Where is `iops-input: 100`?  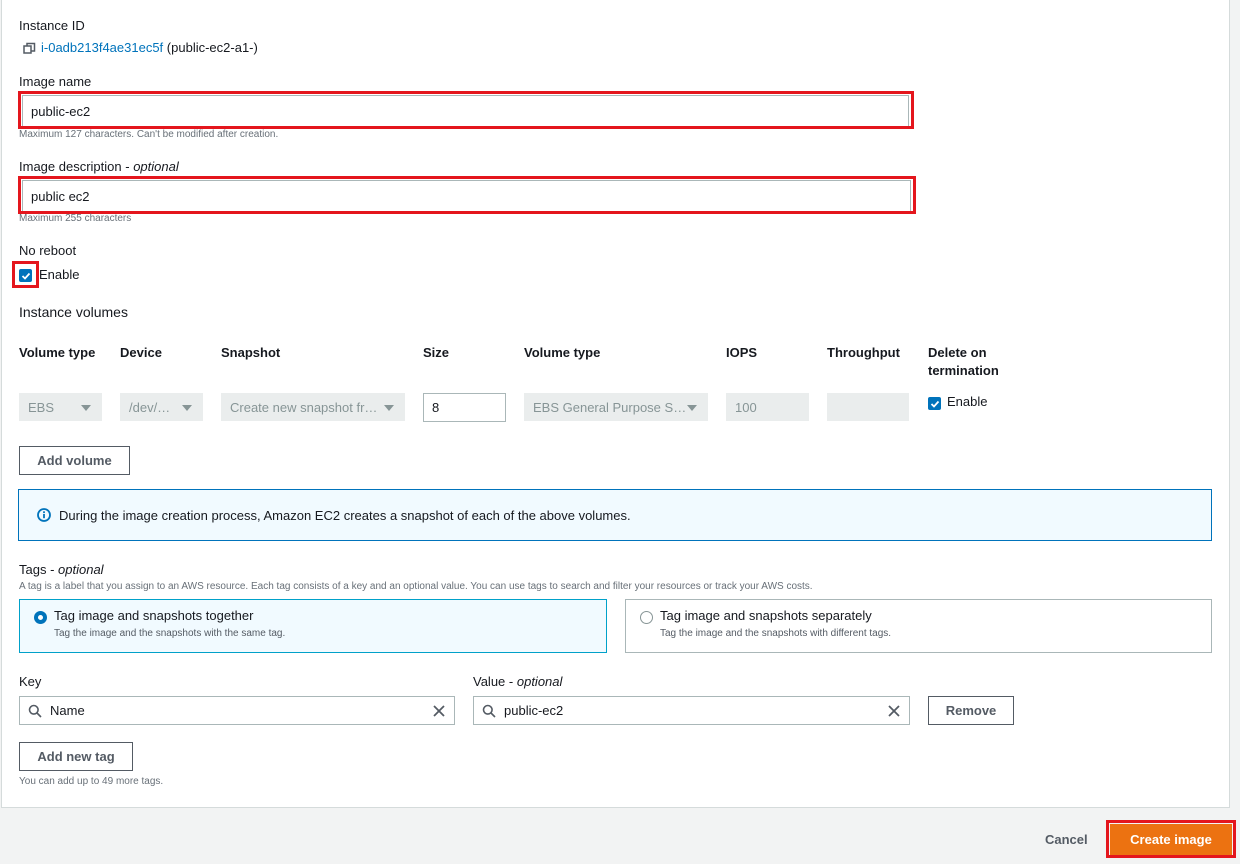
iops-input: 100 is located at coordinates (767, 407).